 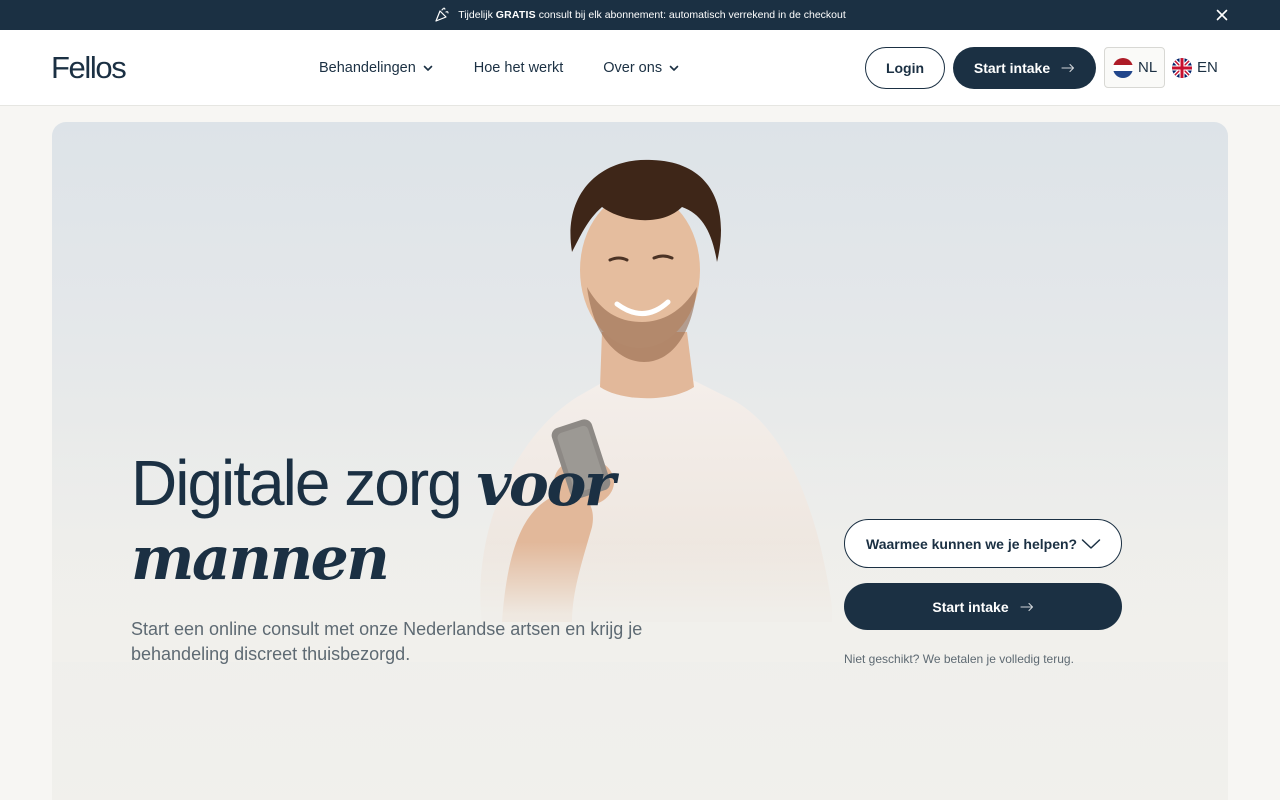 What do you see at coordinates (515, 15) in the screenshot?
I see `announcement-highlight: GRATIS` at bounding box center [515, 15].